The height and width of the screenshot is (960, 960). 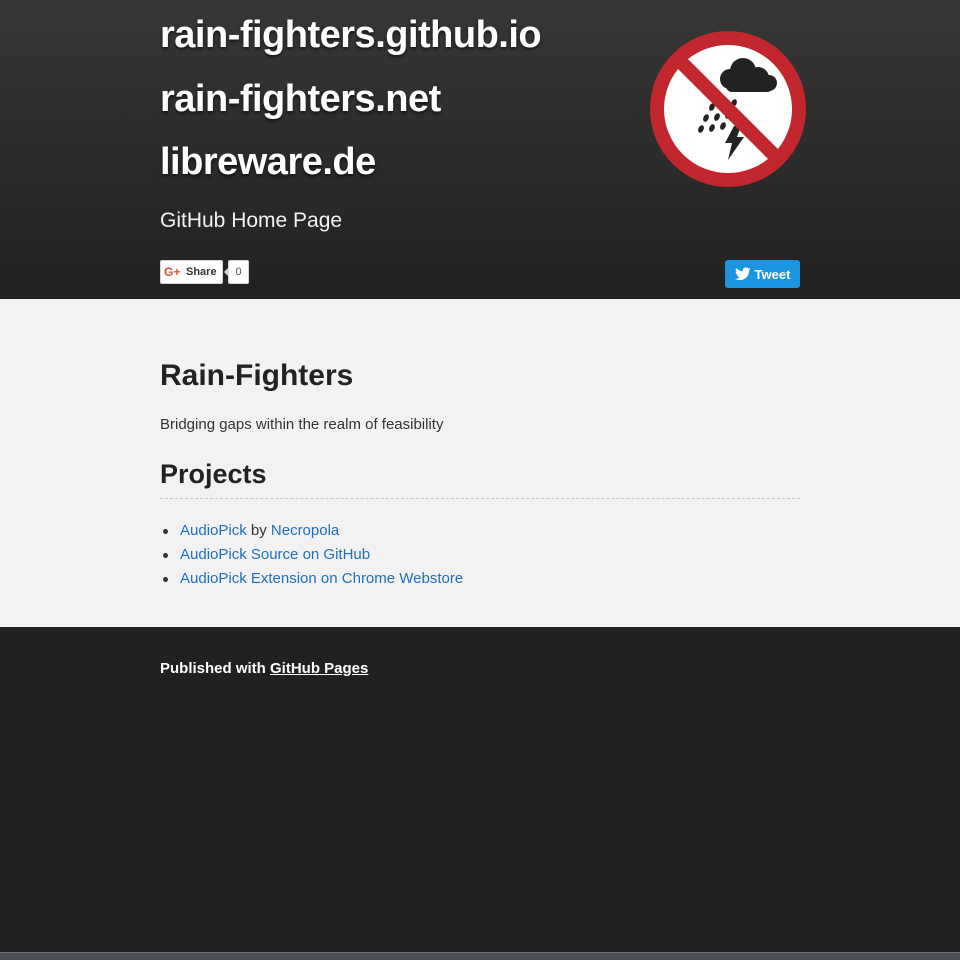 I want to click on tweet-label: Tweet, so click(x=772, y=274).